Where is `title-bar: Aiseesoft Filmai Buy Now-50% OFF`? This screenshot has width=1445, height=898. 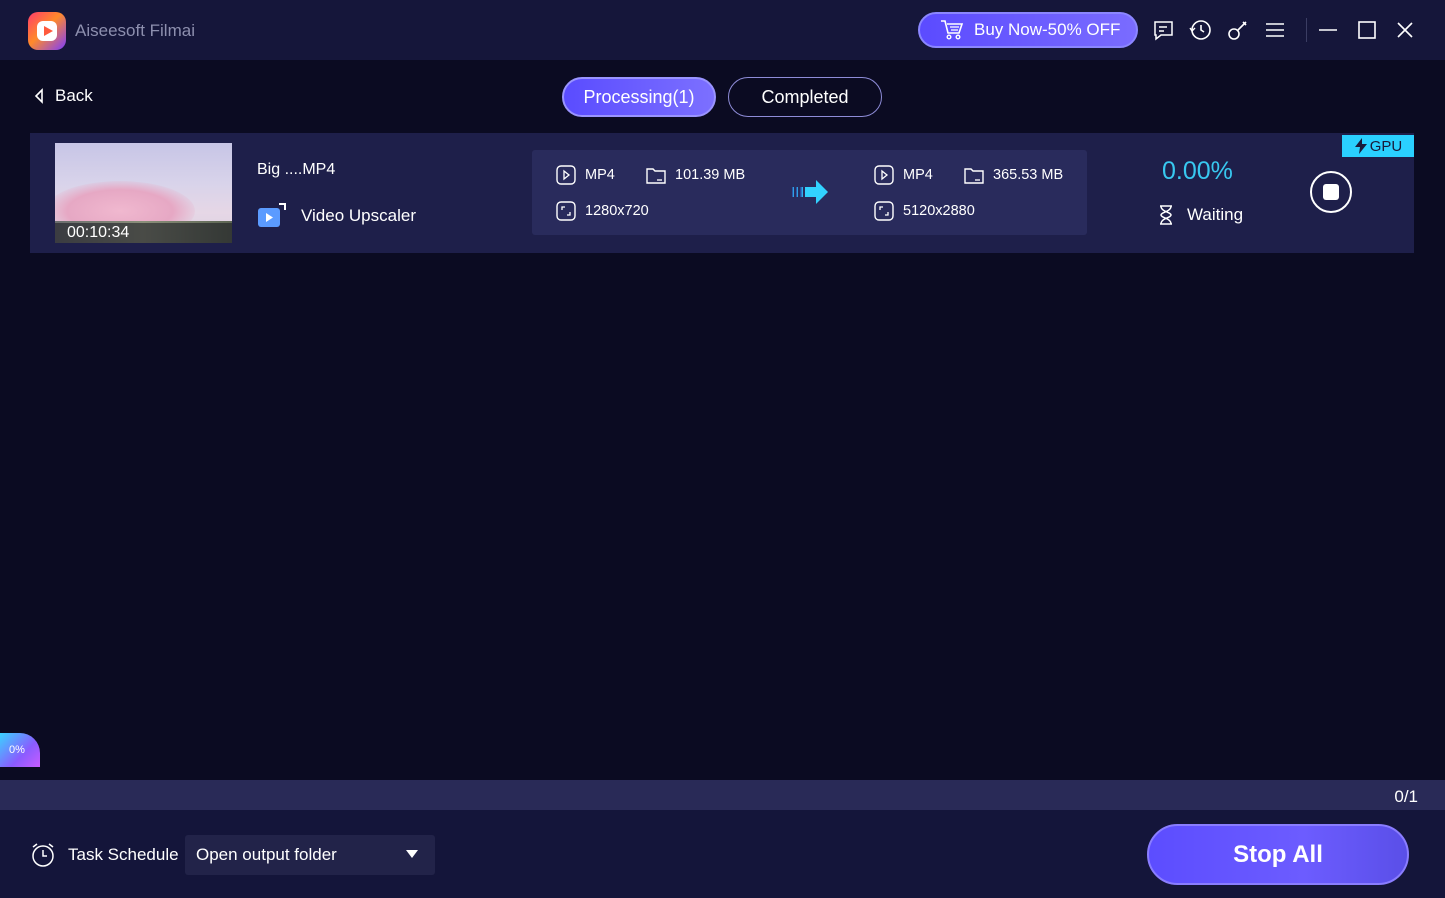
title-bar: Aiseesoft Filmai Buy Now-50% OFF is located at coordinates (722, 30).